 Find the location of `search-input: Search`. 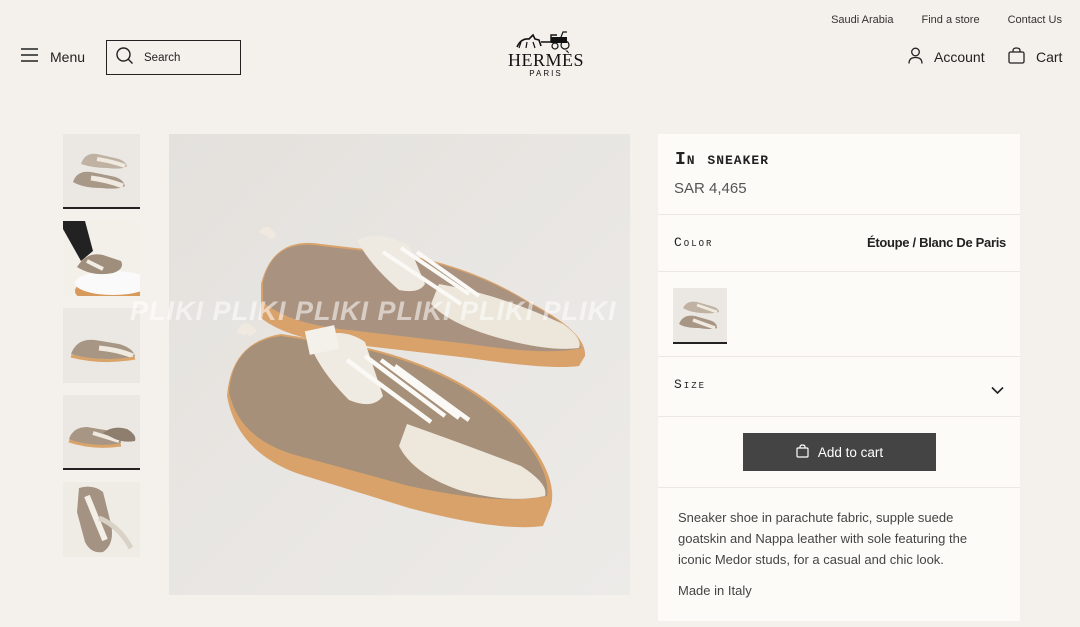

search-input: Search is located at coordinates (173, 57).